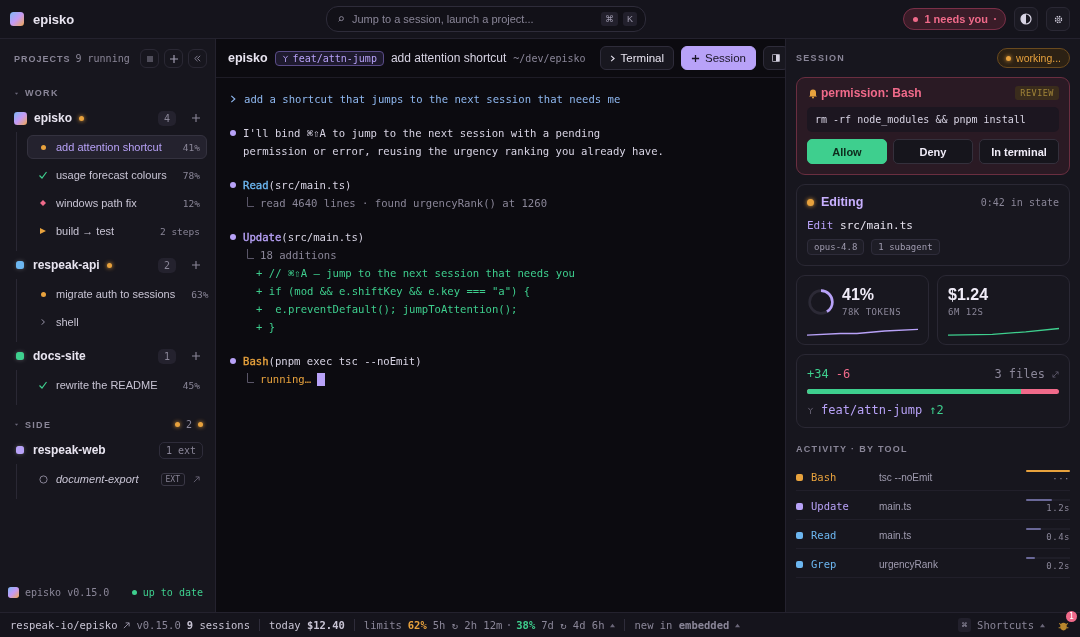 Image resolution: width=1080 pixels, height=637 pixels. What do you see at coordinates (43, 294) in the screenshot?
I see `status-dot-icon` at bounding box center [43, 294].